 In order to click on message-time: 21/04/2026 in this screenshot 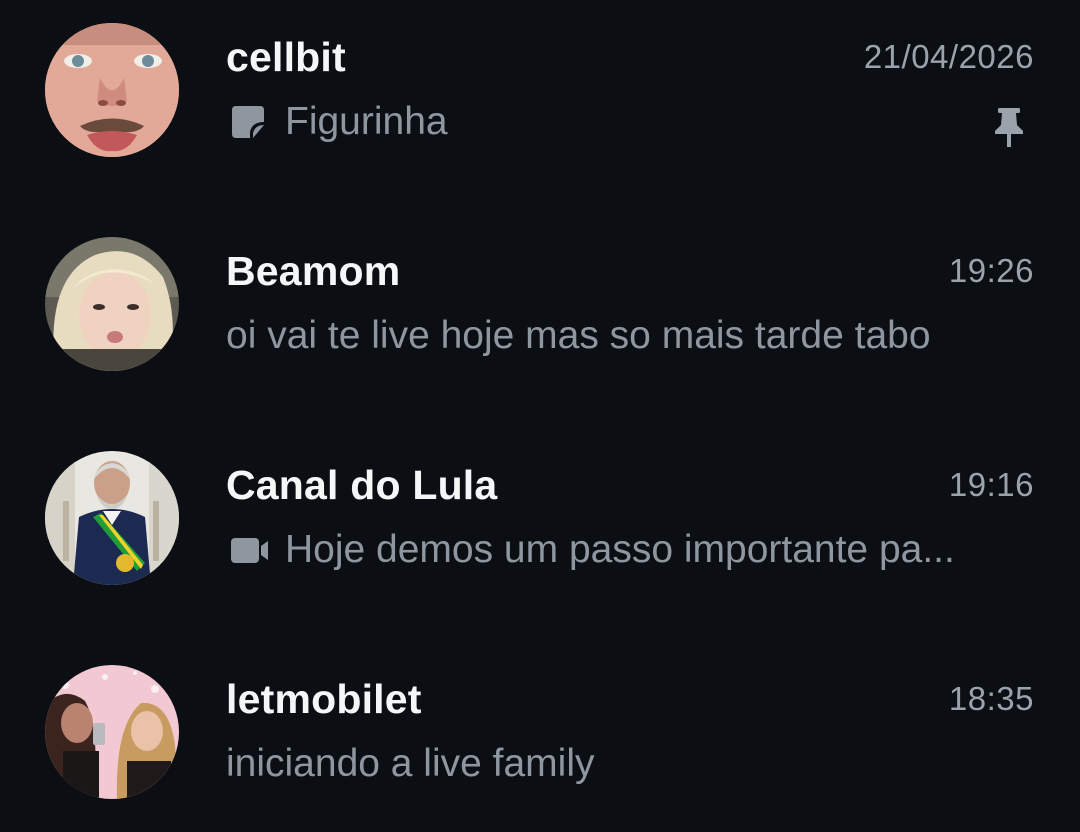, I will do `click(948, 56)`.